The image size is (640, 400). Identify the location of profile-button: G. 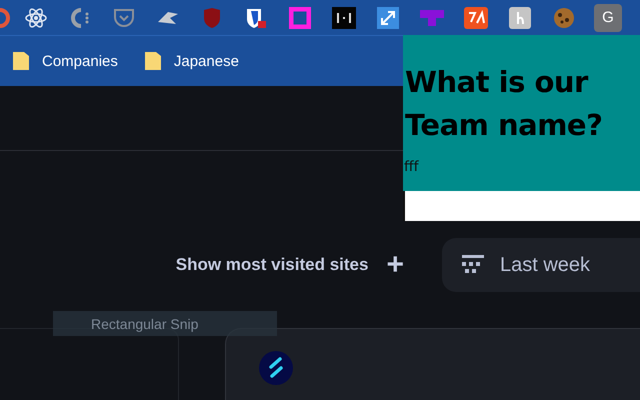
(608, 18).